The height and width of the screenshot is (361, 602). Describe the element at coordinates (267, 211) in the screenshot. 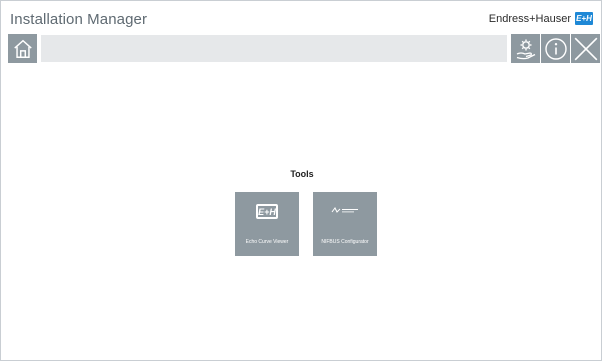

I see `eh-logo-icon: E+H` at that location.